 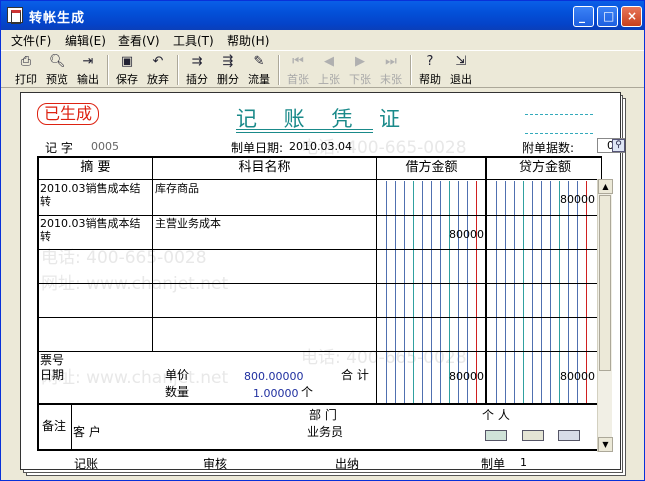 What do you see at coordinates (355, 375) in the screenshot?
I see `total-label: 合 计` at bounding box center [355, 375].